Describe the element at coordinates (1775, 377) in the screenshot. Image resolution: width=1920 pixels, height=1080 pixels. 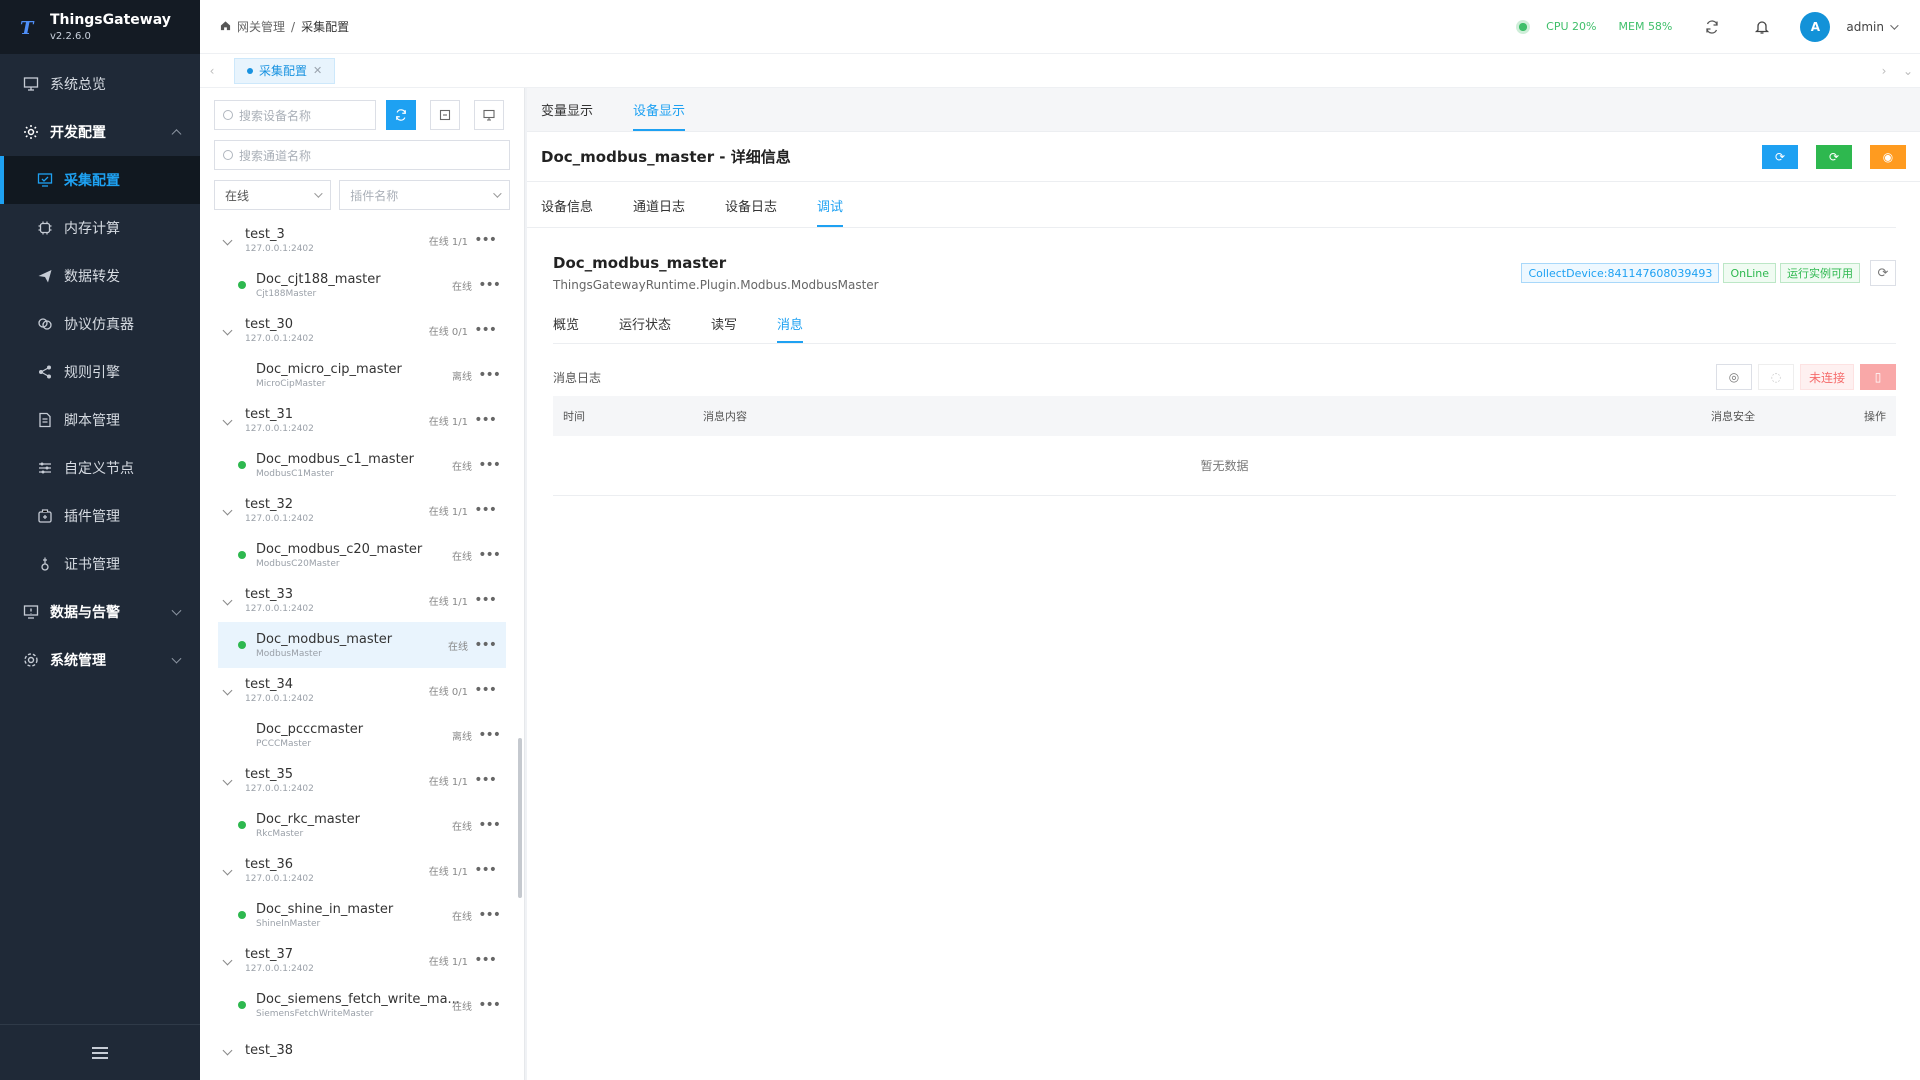
I see `log-pause-button: ◌` at that location.